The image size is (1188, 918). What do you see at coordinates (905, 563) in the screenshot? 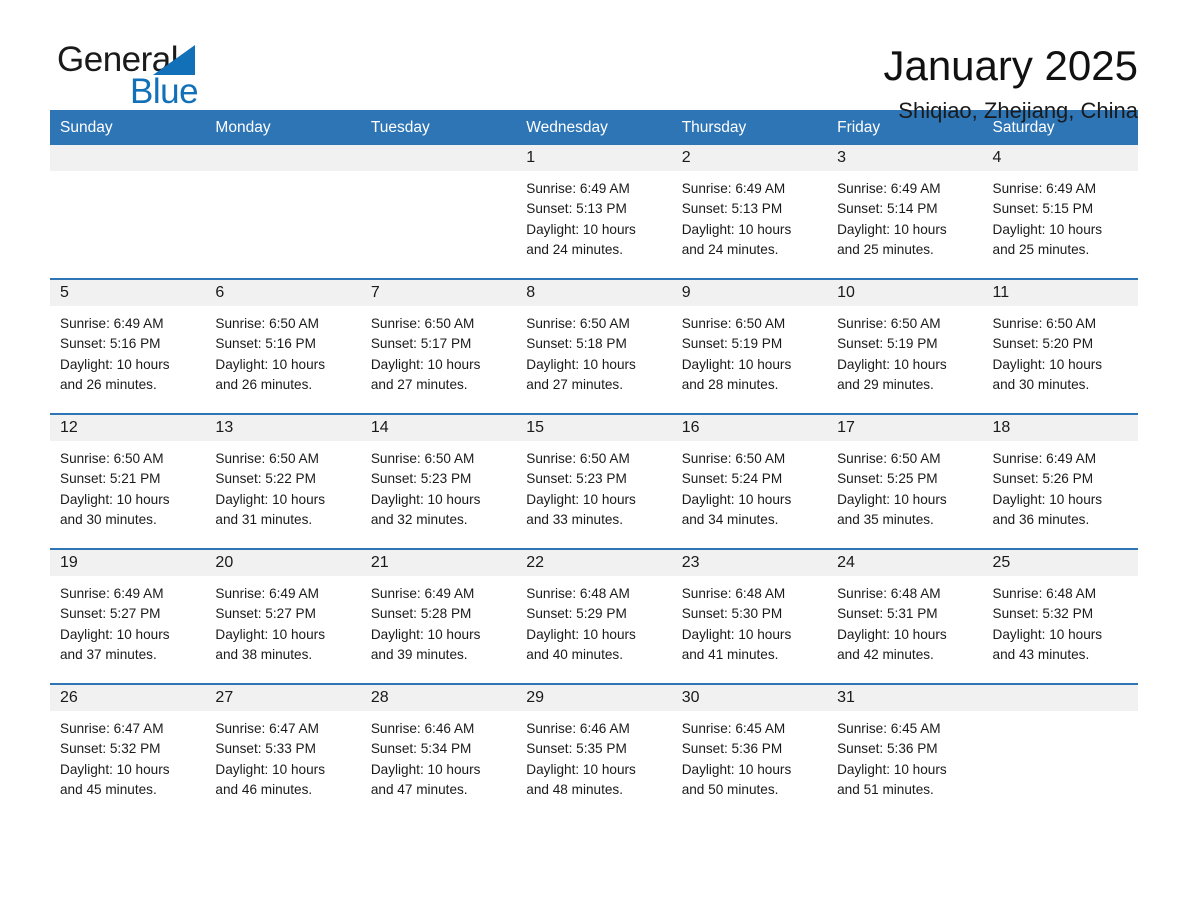
I see `day-number: 24` at bounding box center [905, 563].